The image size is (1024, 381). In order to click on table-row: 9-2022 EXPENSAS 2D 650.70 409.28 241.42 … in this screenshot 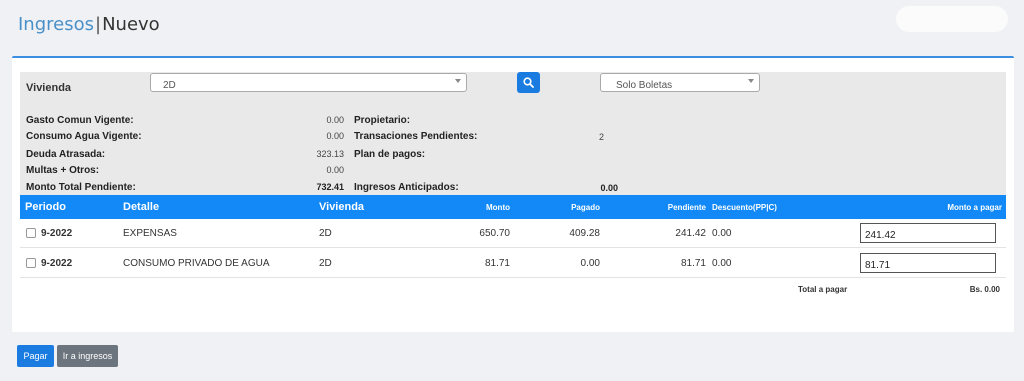, I will do `click(513, 233)`.